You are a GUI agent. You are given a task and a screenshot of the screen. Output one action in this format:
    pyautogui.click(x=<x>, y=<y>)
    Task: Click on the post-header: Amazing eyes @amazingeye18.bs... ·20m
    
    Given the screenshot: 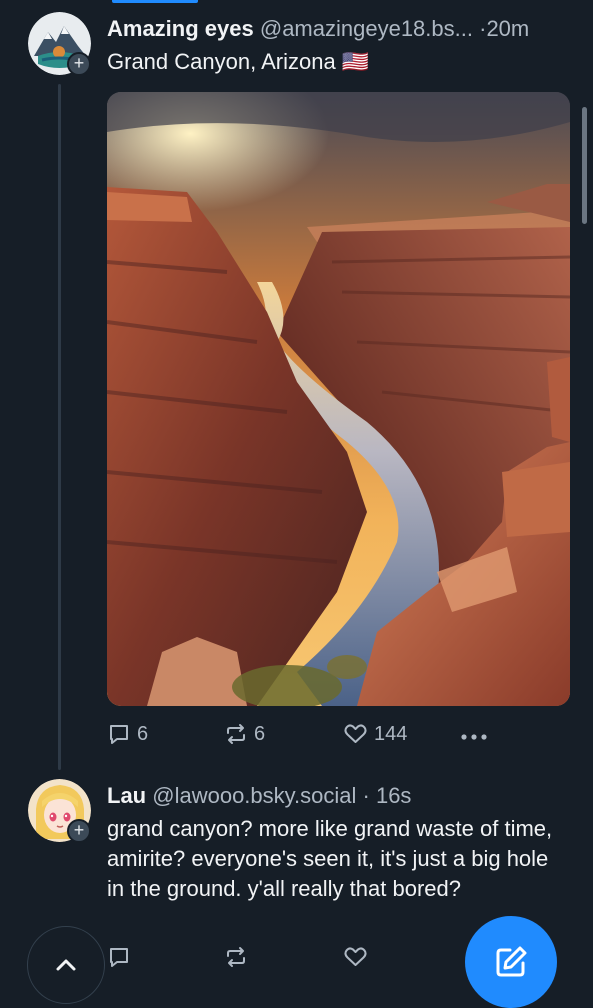 What is the action you would take?
    pyautogui.click(x=318, y=29)
    